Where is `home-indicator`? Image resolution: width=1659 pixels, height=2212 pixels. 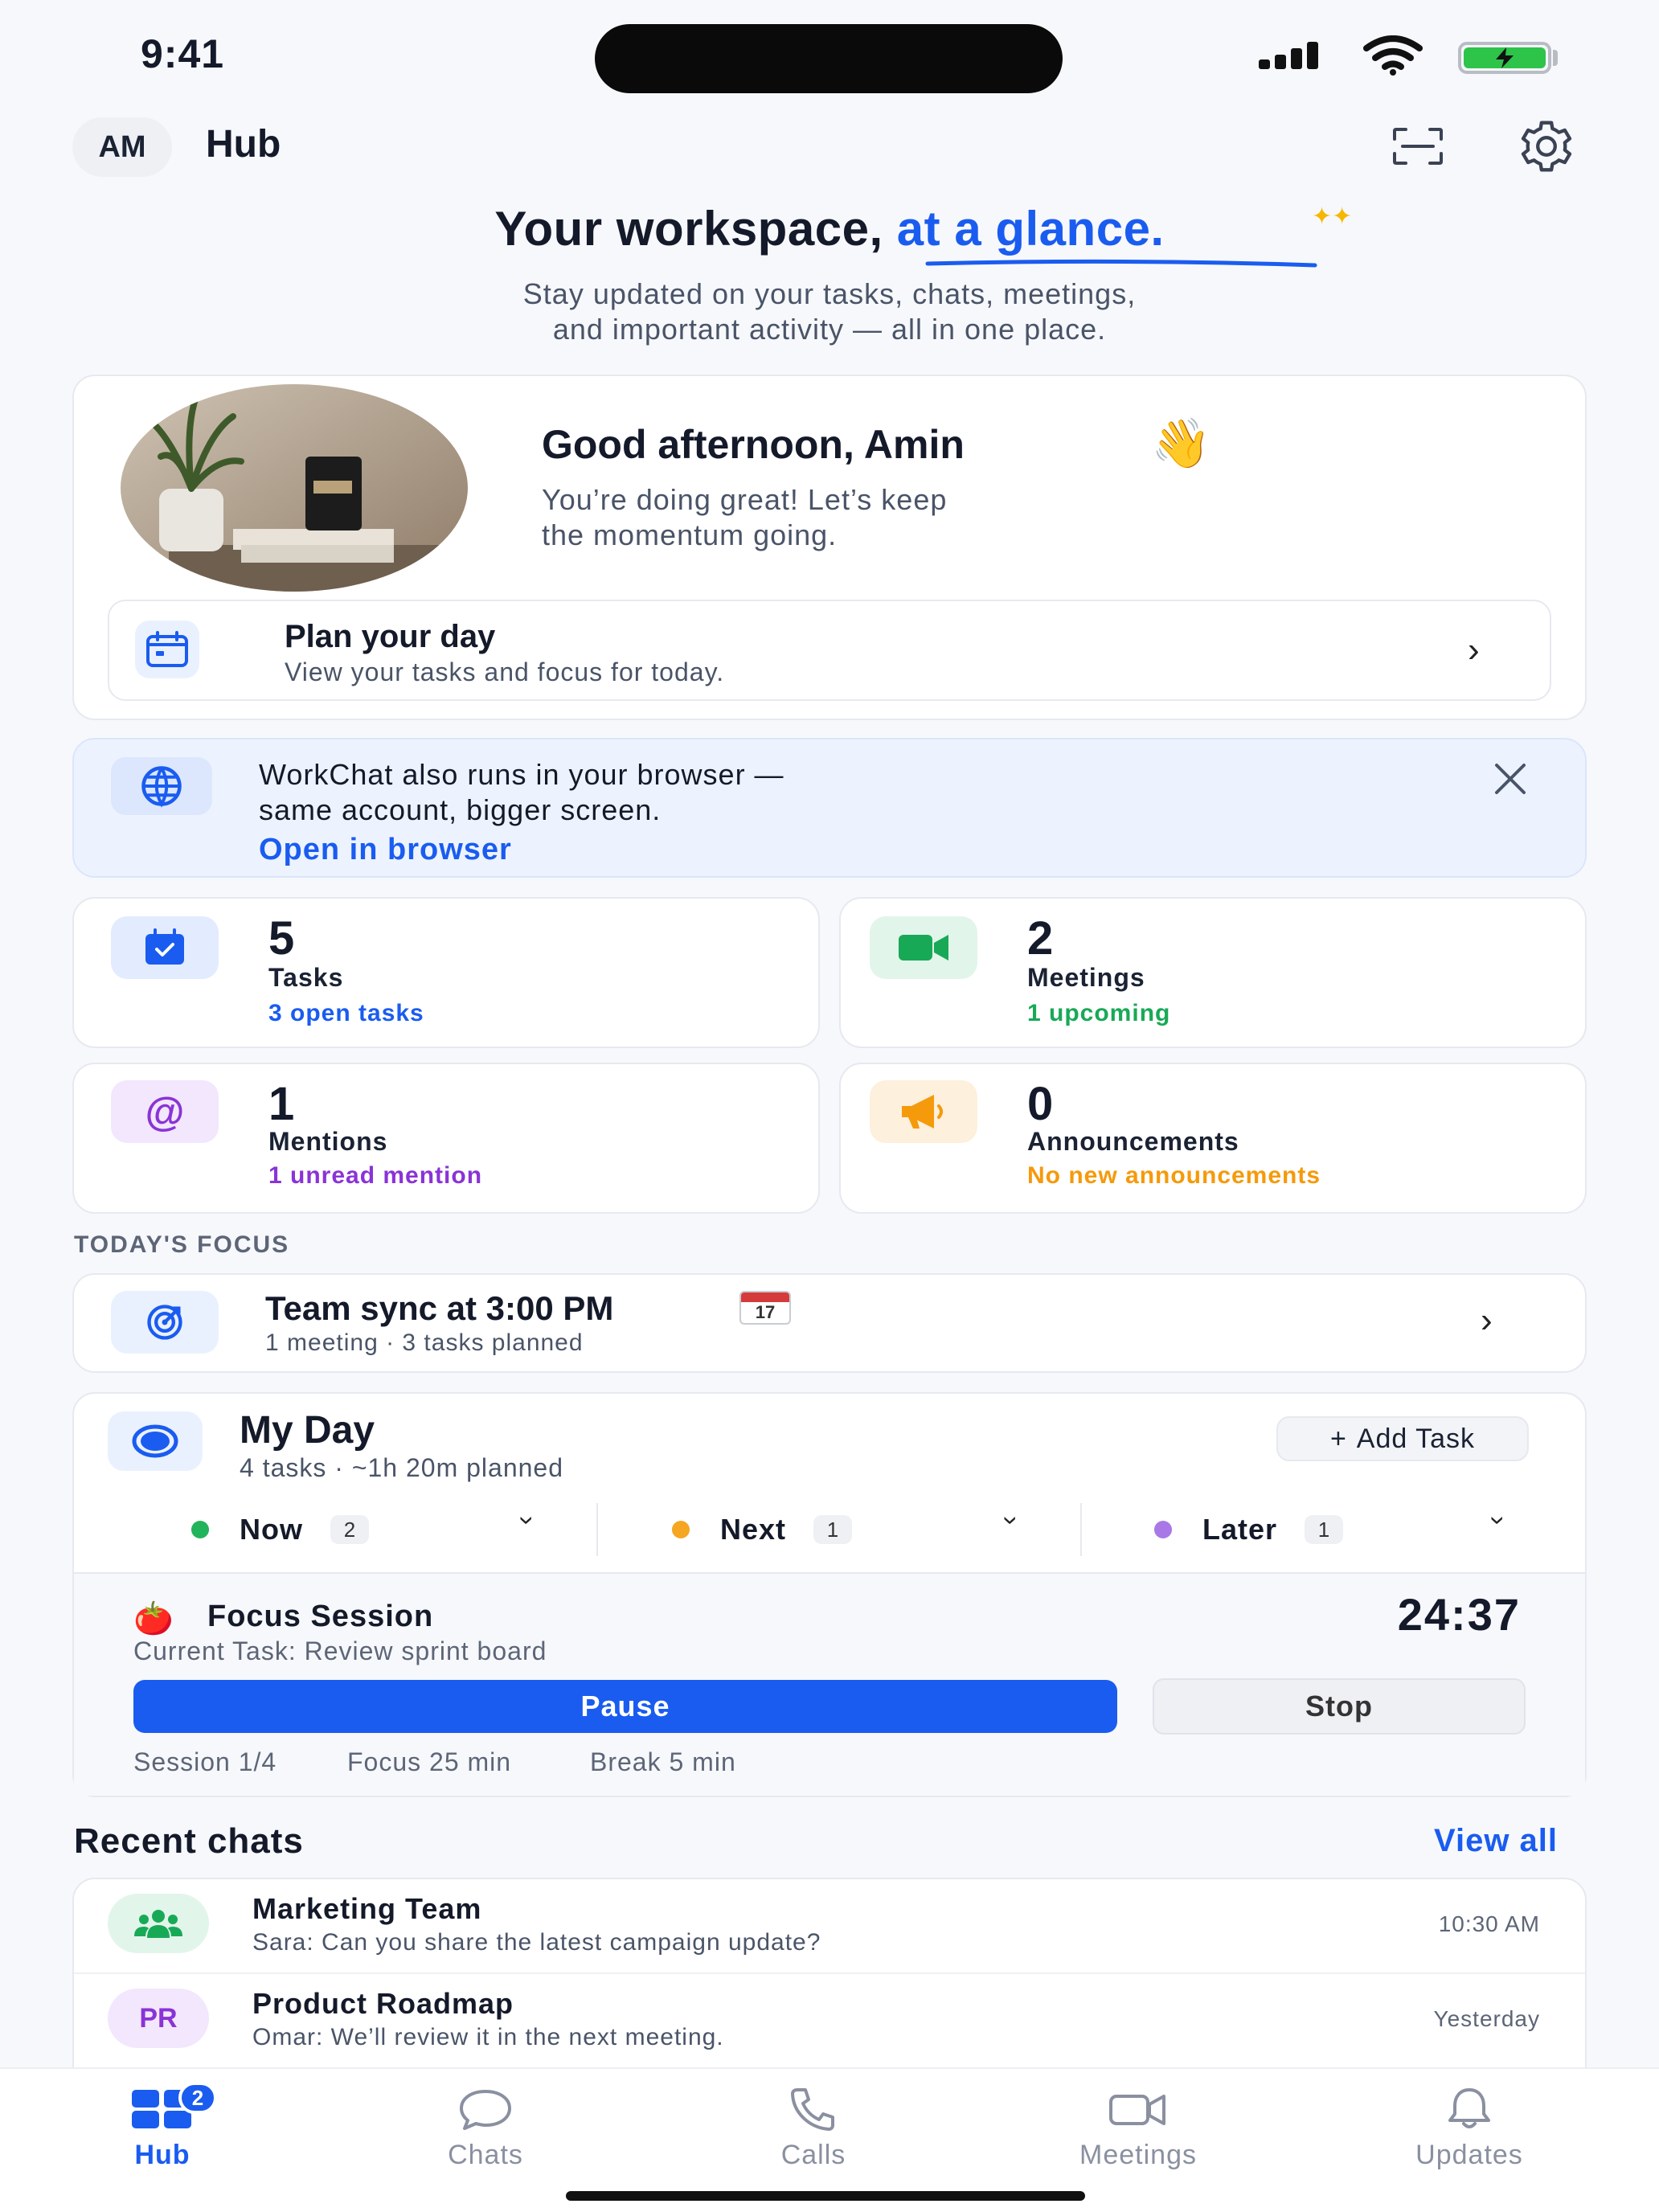 home-indicator is located at coordinates (825, 2196).